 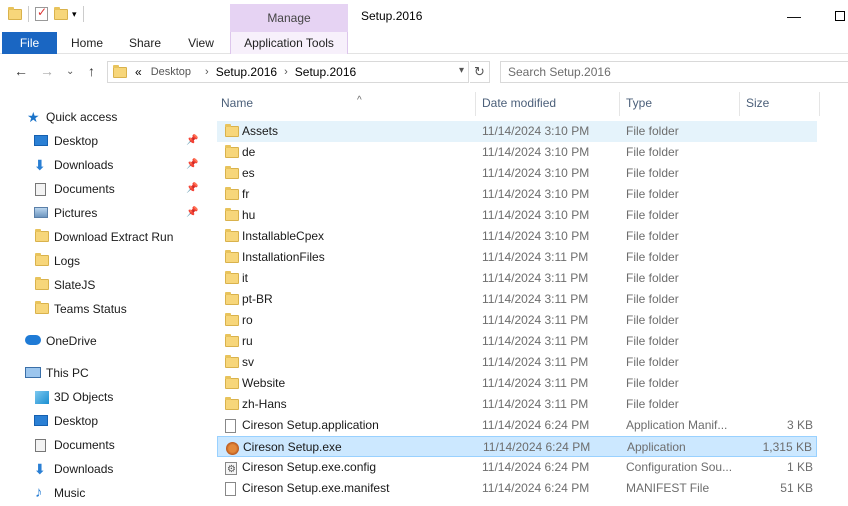 What do you see at coordinates (480, 72) in the screenshot?
I see `refresh-button: ↻` at bounding box center [480, 72].